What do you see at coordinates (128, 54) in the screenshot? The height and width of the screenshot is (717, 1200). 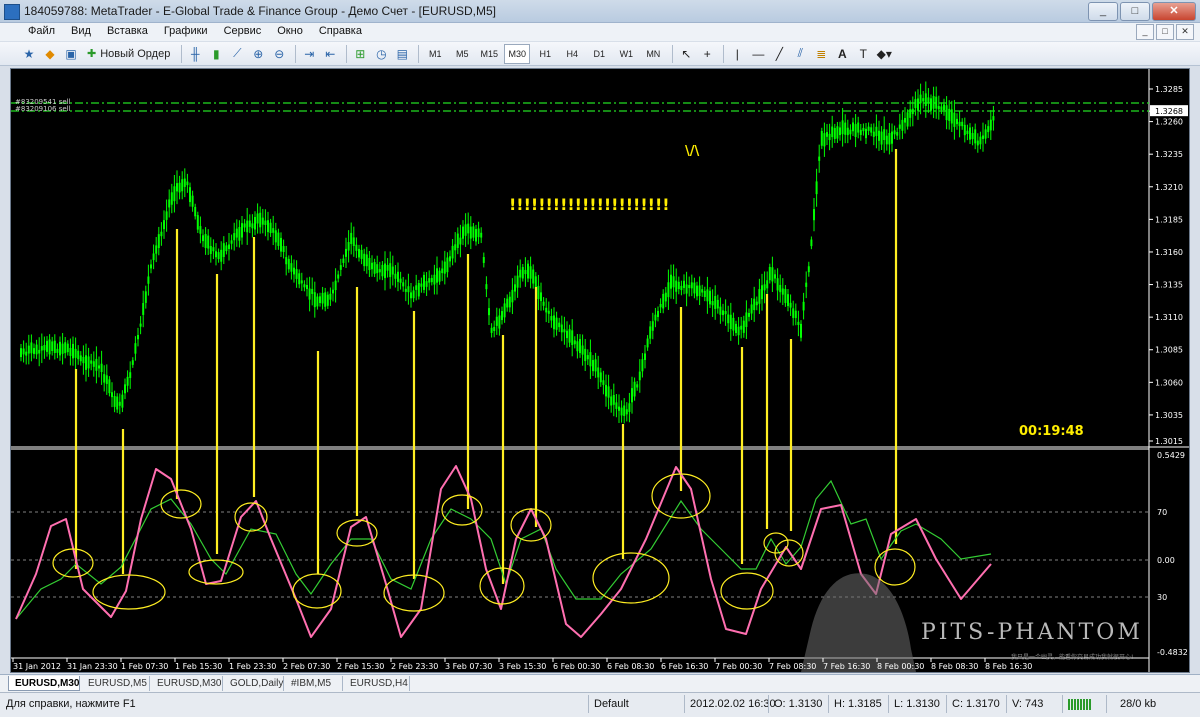 I see `new-order-button: ✚ Новый Ордер` at bounding box center [128, 54].